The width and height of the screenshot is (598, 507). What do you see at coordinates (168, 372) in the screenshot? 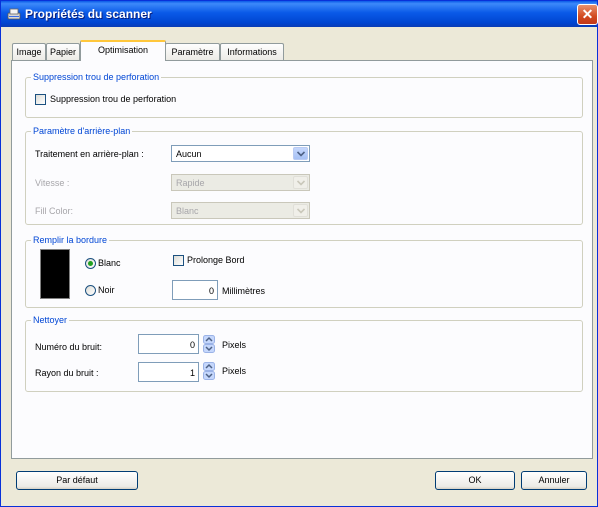
I see `noise-radius-input: 1` at bounding box center [168, 372].